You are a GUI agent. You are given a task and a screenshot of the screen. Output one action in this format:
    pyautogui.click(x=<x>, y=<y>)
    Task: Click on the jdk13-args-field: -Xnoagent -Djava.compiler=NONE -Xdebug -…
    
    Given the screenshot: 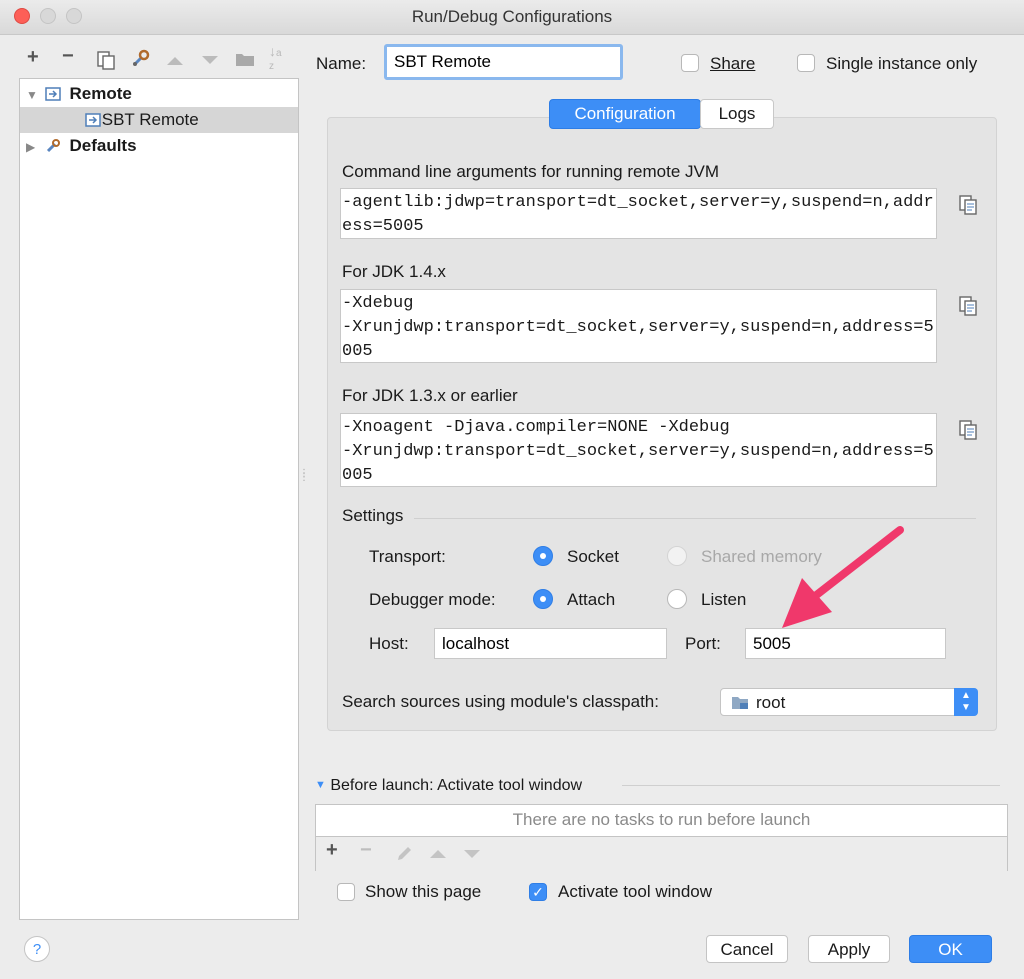 What is the action you would take?
    pyautogui.click(x=638, y=450)
    